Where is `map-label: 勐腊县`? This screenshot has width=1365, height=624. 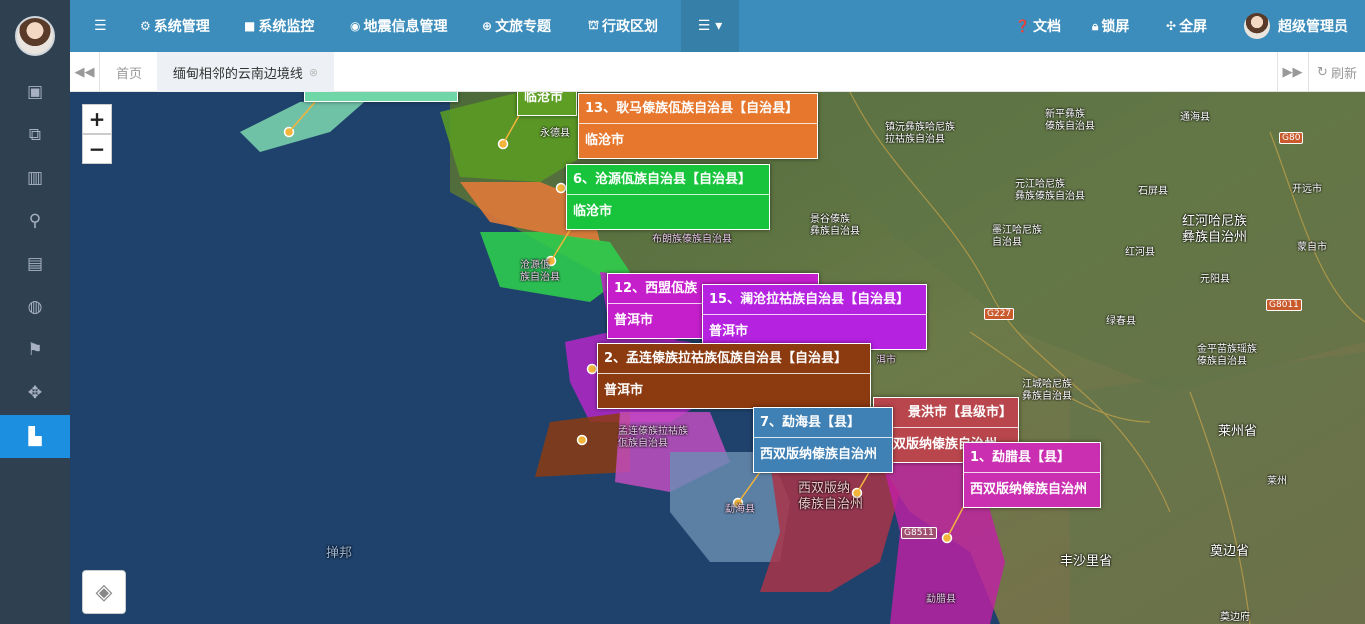
map-label: 勐腊县 is located at coordinates (941, 599).